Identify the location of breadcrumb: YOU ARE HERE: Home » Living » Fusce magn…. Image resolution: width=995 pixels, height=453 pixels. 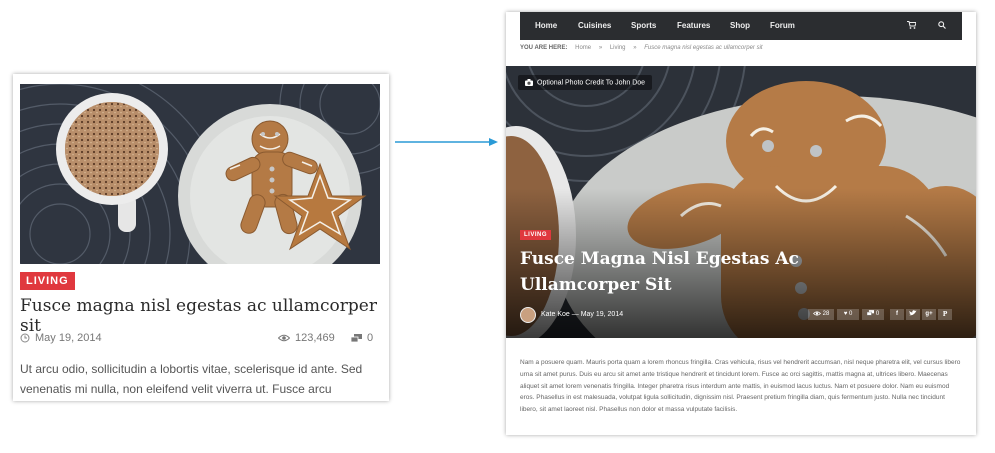
(741, 52).